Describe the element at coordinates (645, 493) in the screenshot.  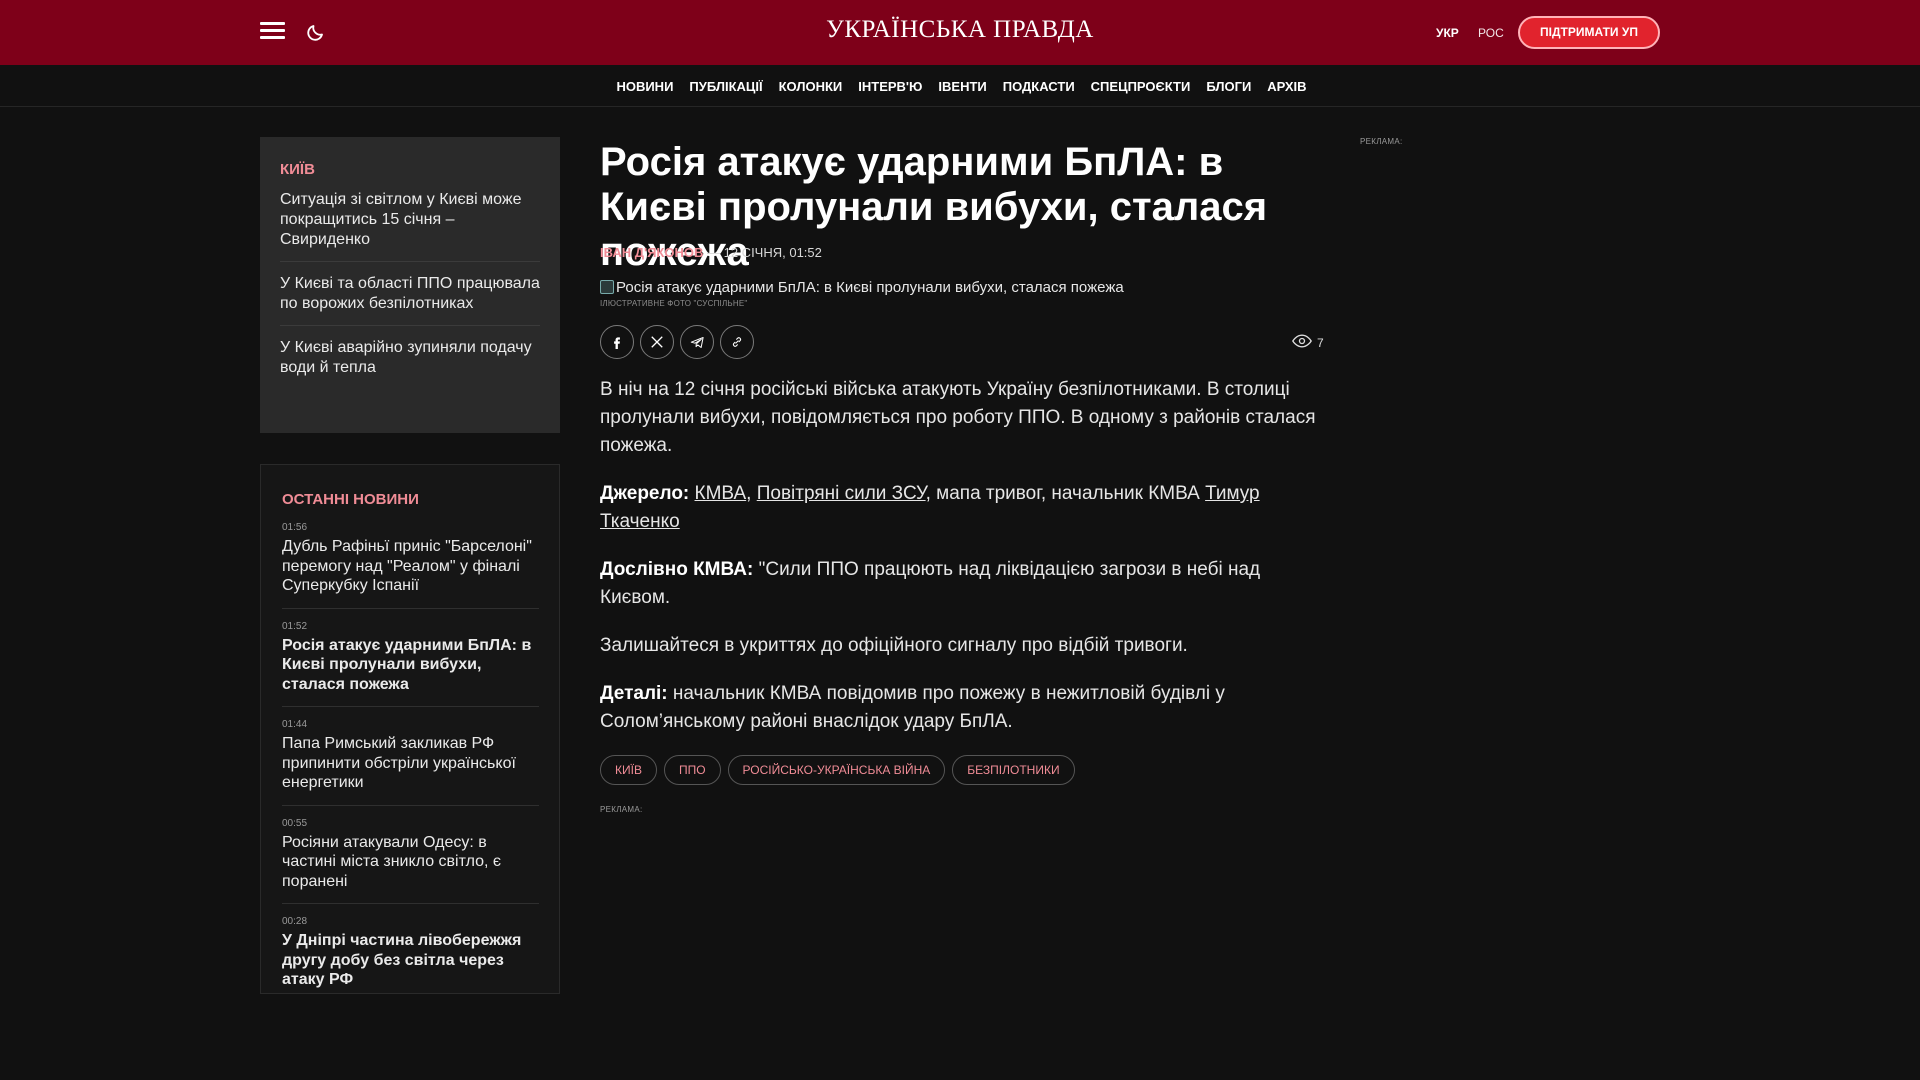
I see `source-label: Джерело:` at that location.